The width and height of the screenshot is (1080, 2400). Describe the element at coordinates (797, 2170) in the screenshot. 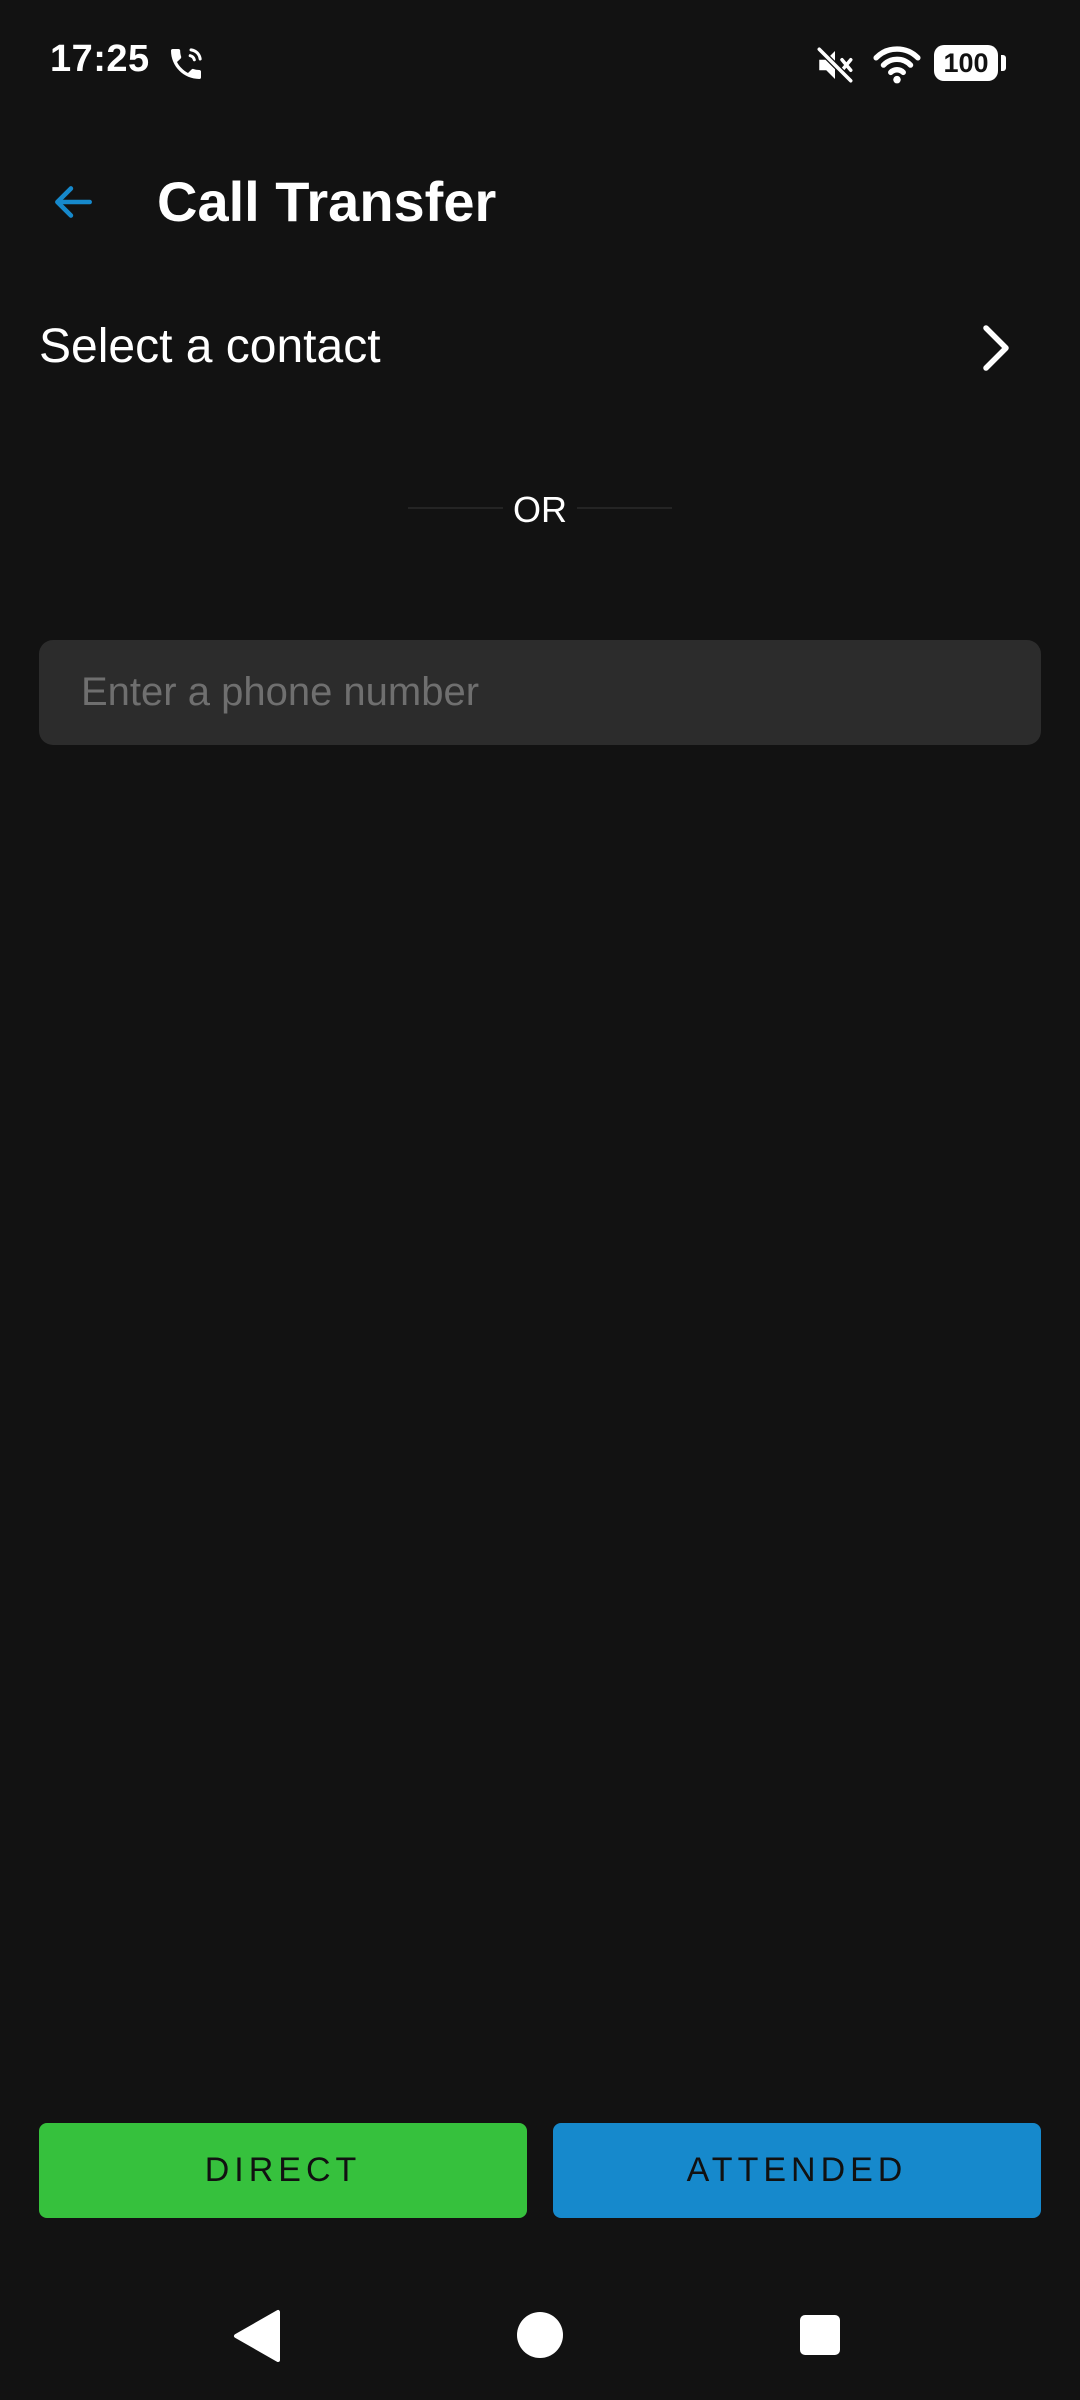

I see `attended-transfer-button: ATTENDED` at that location.